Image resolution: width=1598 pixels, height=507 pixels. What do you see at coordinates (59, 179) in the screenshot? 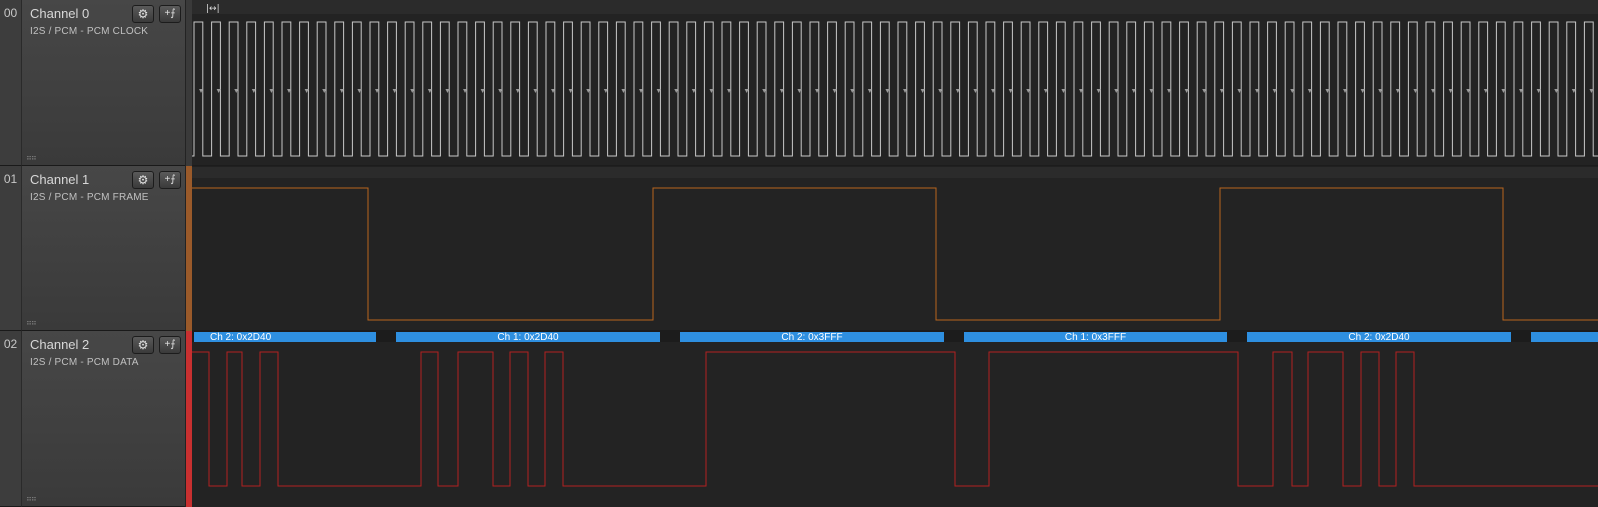
I see `channel-name: Channel 1` at bounding box center [59, 179].